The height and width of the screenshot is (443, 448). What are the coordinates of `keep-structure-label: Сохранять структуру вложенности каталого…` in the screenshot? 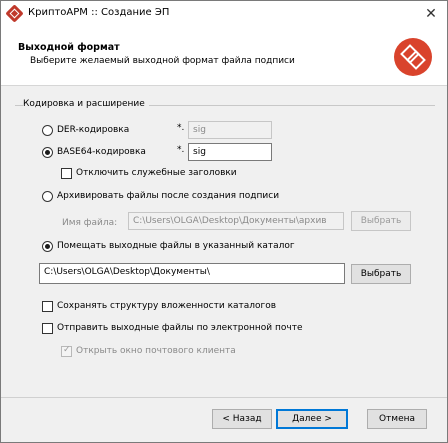 It's located at (167, 306).